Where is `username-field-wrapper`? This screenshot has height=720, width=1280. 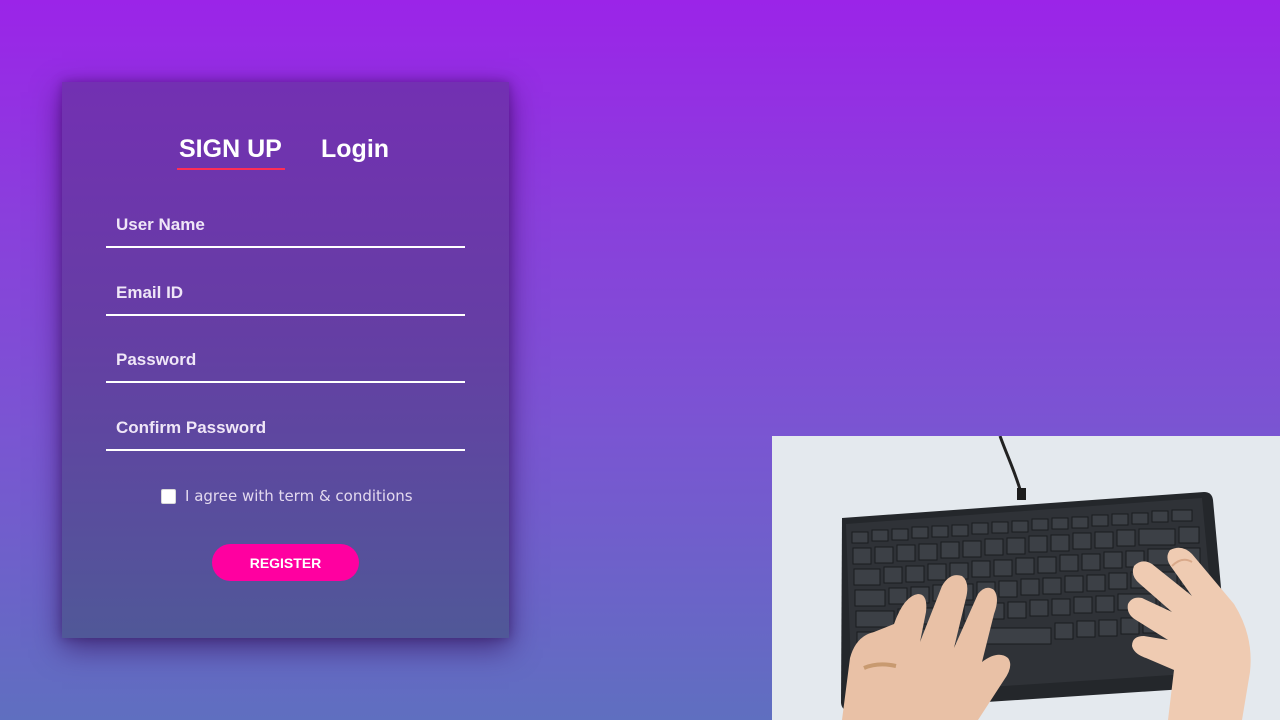
username-field-wrapper is located at coordinates (285, 226).